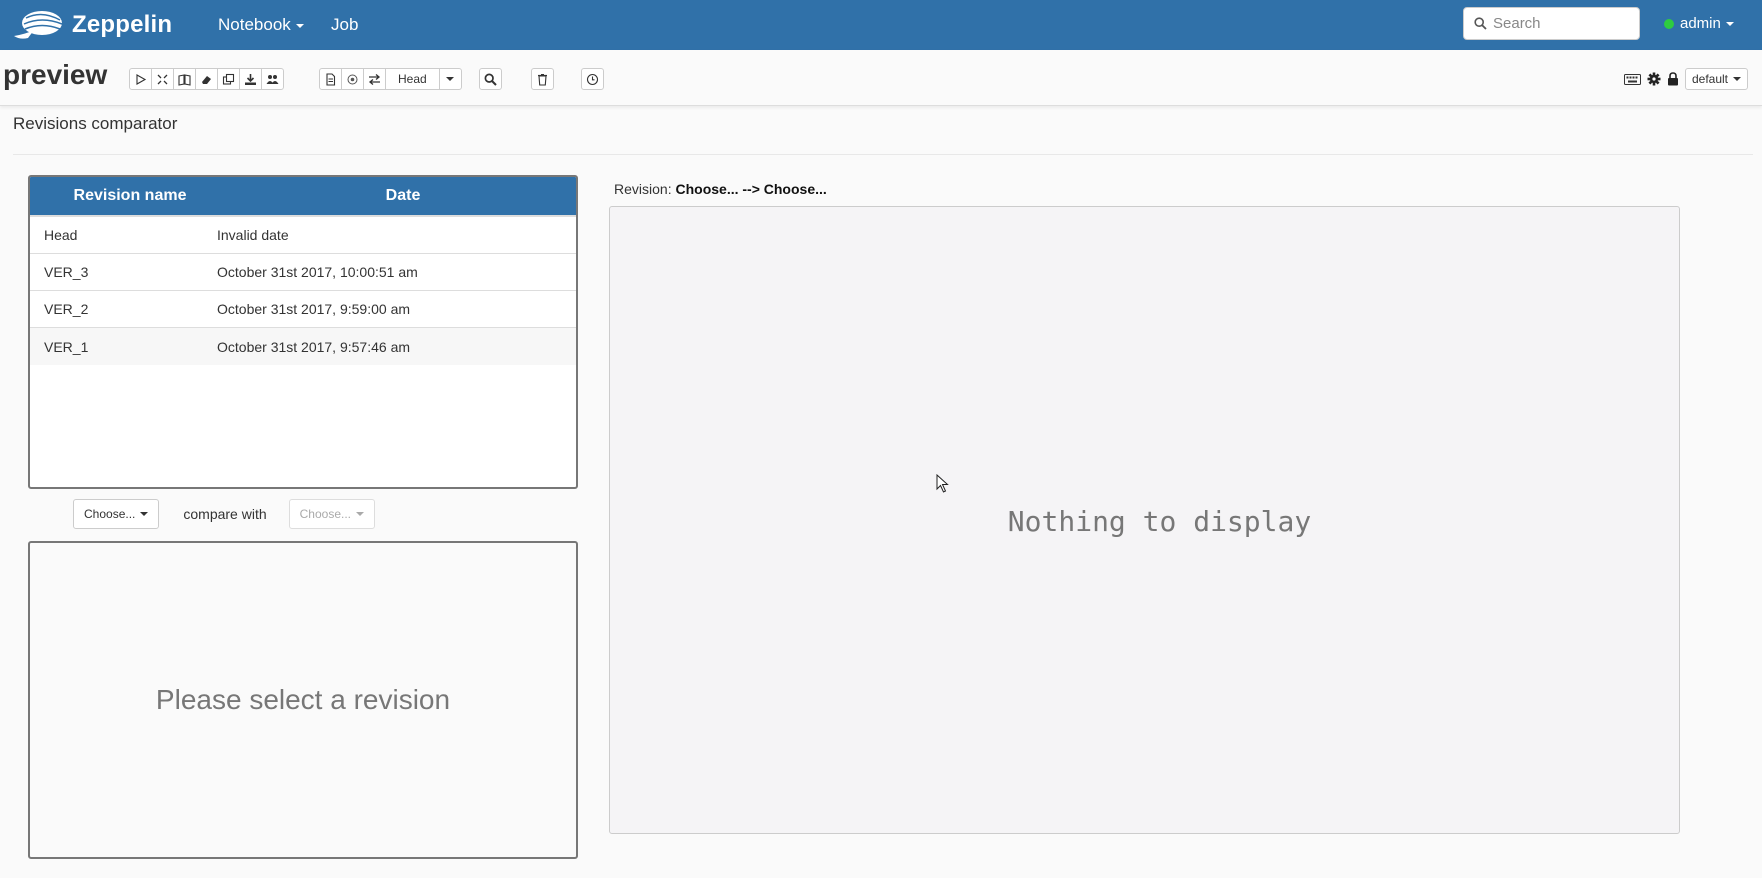  Describe the element at coordinates (1561, 23) in the screenshot. I see `search-input` at that location.